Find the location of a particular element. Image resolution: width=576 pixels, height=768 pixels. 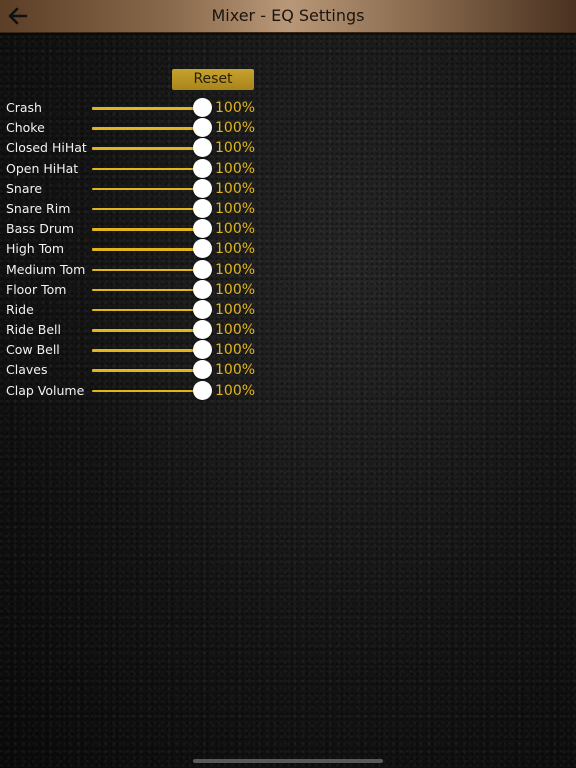

volume-slider-ride-bell is located at coordinates (152, 330).